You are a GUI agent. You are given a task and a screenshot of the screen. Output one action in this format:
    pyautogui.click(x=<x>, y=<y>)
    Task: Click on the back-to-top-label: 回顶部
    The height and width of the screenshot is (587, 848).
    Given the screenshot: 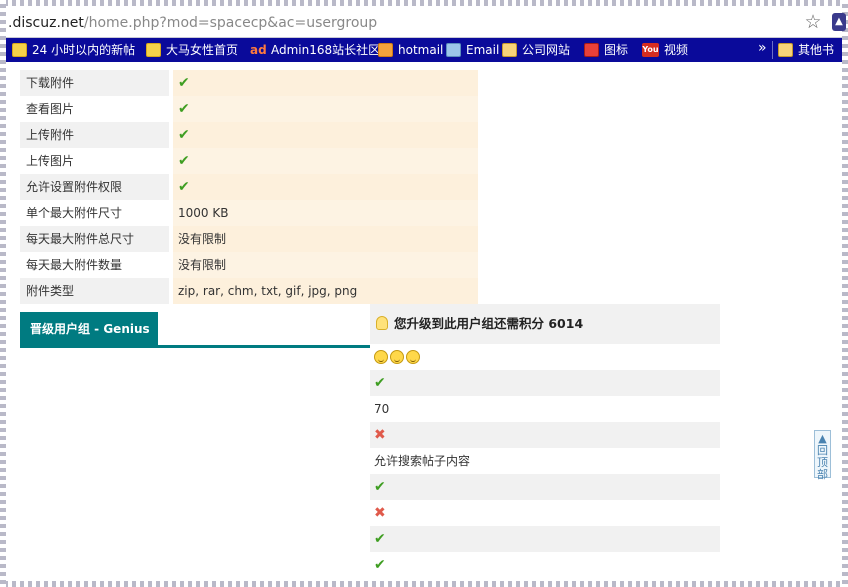 What is the action you would take?
    pyautogui.click(x=822, y=462)
    